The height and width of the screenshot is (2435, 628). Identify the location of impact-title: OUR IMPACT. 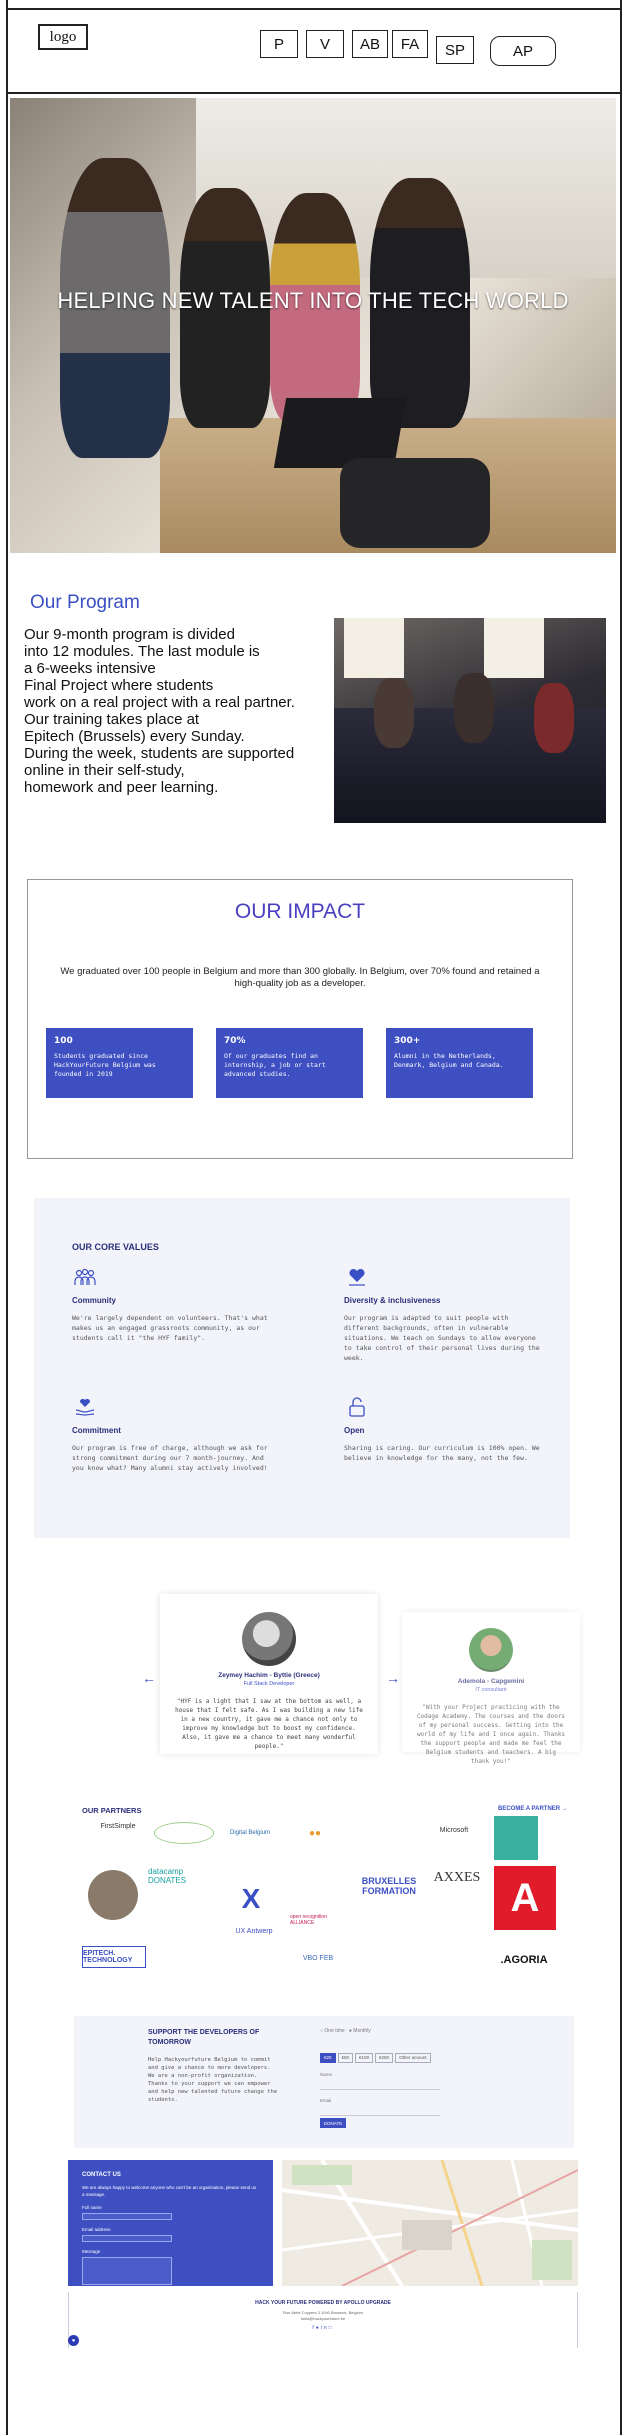
(300, 911).